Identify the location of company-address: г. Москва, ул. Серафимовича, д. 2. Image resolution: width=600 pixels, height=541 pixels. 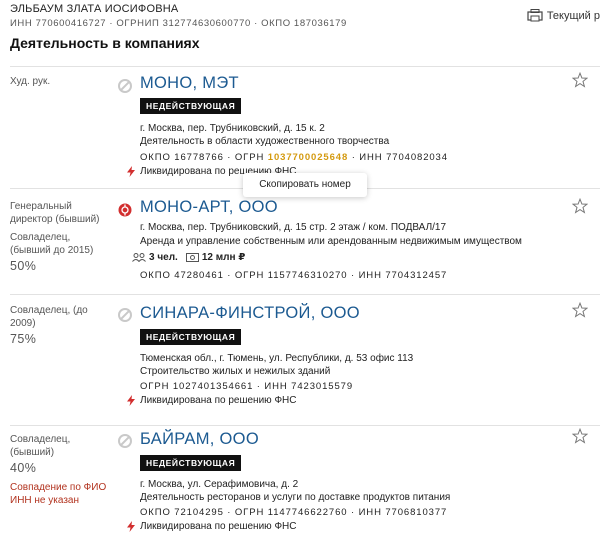
(219, 484).